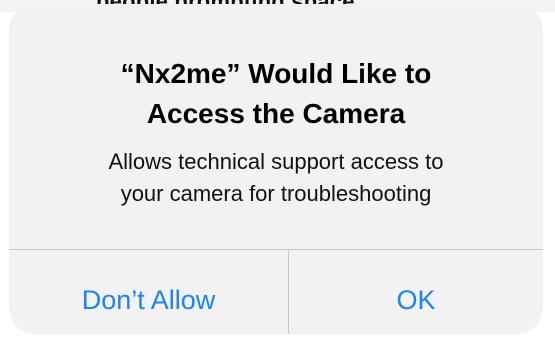 The width and height of the screenshot is (555, 337). I want to click on alert-title-line-2: Access the Camera, so click(276, 113).